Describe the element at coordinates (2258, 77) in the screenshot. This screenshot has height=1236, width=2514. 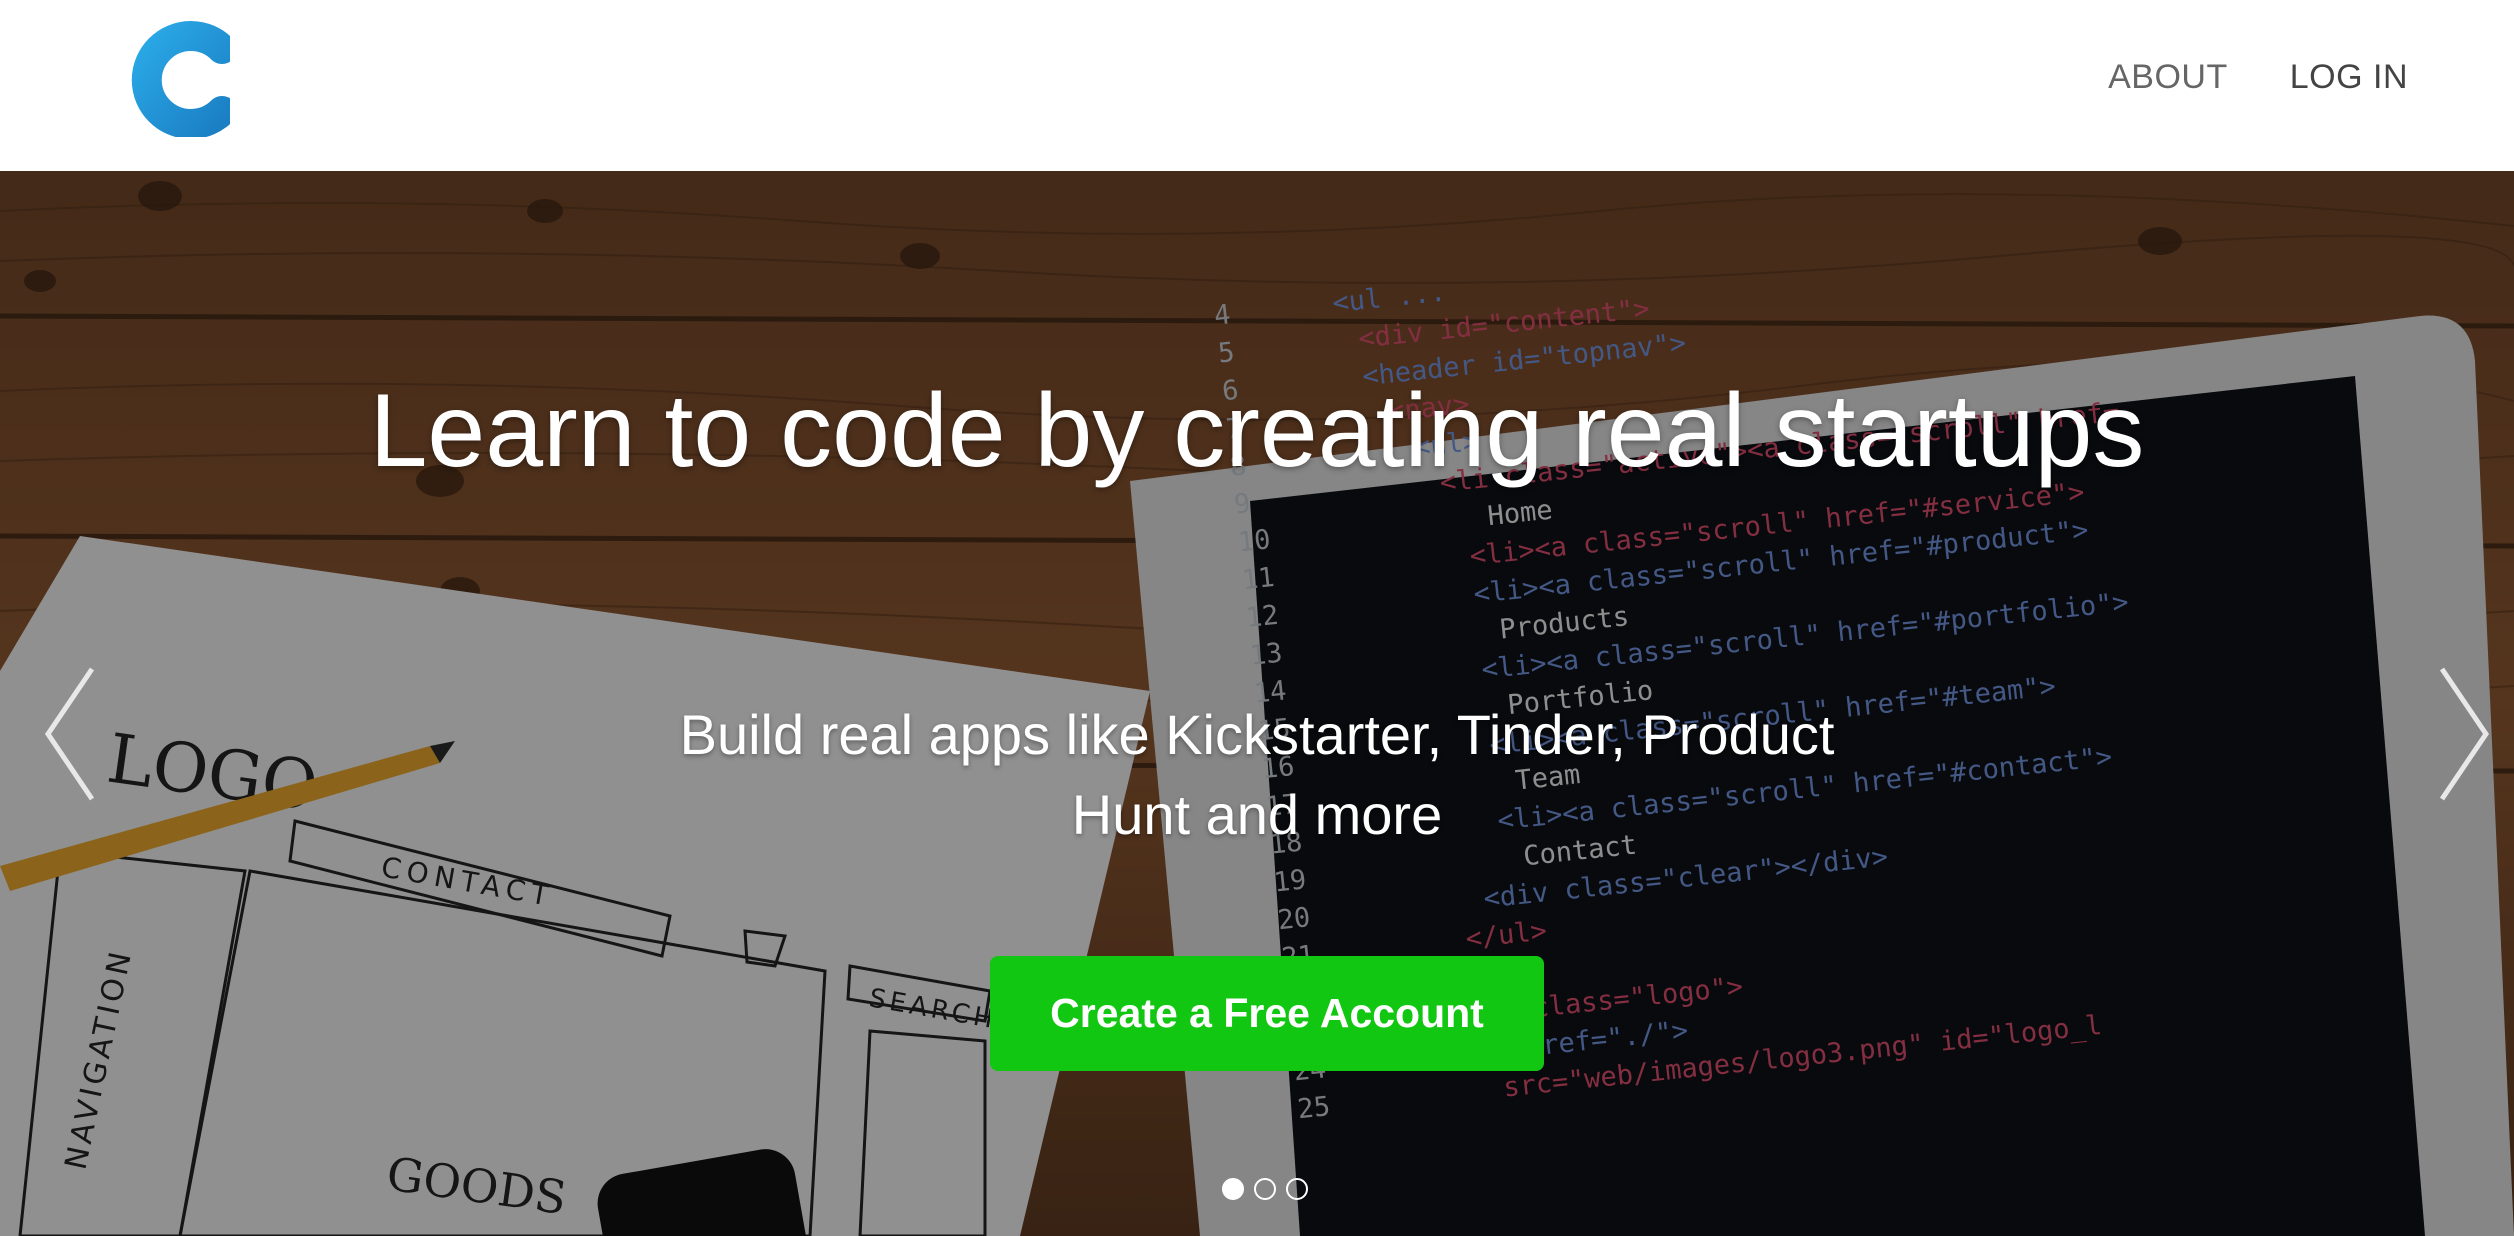
I see `main-nav: ABOUT LOG IN` at that location.